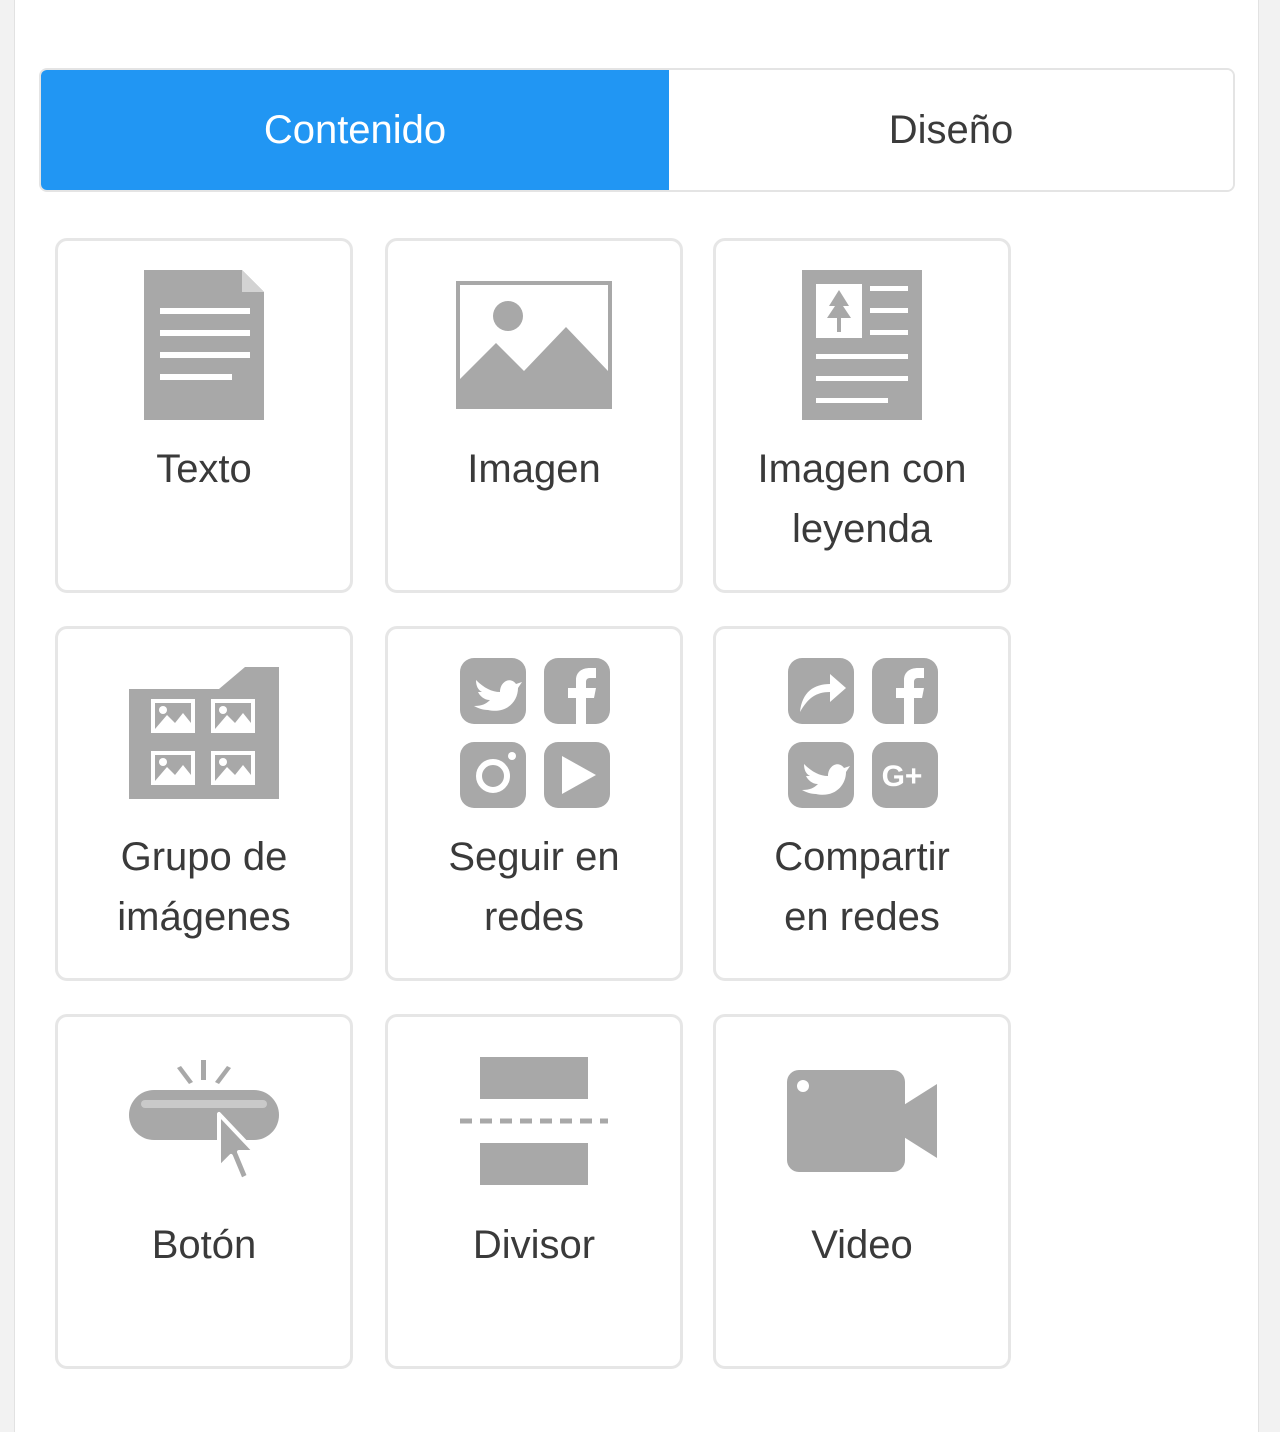 This screenshot has height=1432, width=1280. I want to click on social-share-icon: G+, so click(862, 733).